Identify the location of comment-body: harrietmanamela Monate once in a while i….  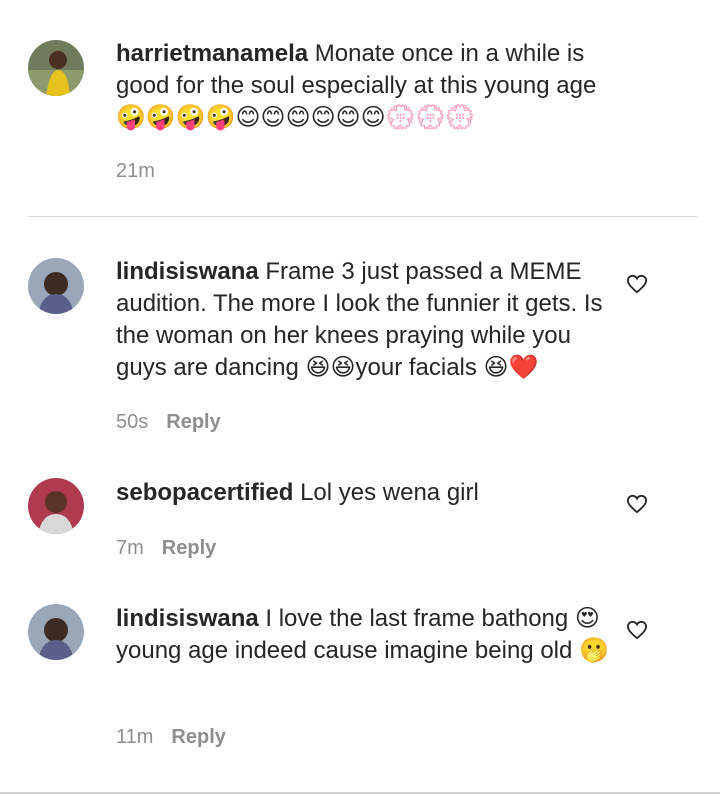
(366, 86).